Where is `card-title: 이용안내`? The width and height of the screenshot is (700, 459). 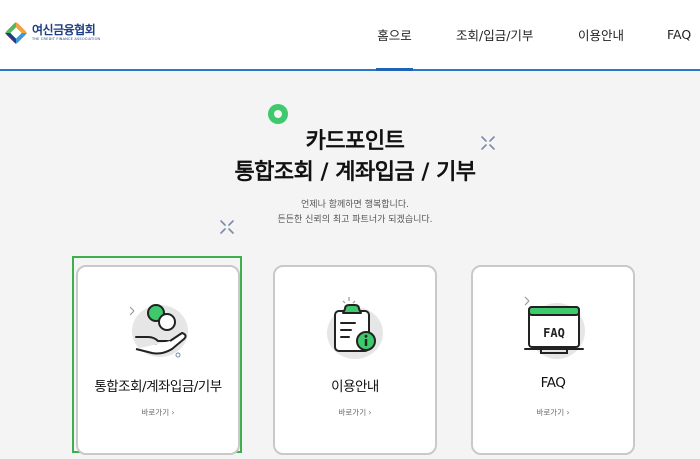
card-title: 이용안내 is located at coordinates (355, 387).